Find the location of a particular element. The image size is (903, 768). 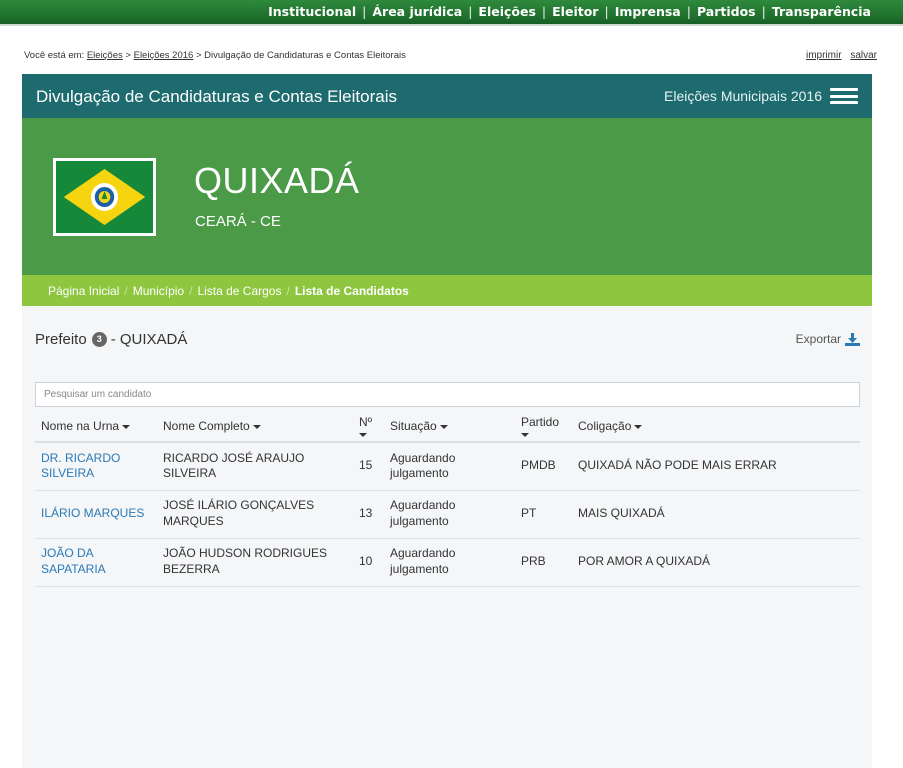

nav-item-institucional: Institucional is located at coordinates (312, 11).